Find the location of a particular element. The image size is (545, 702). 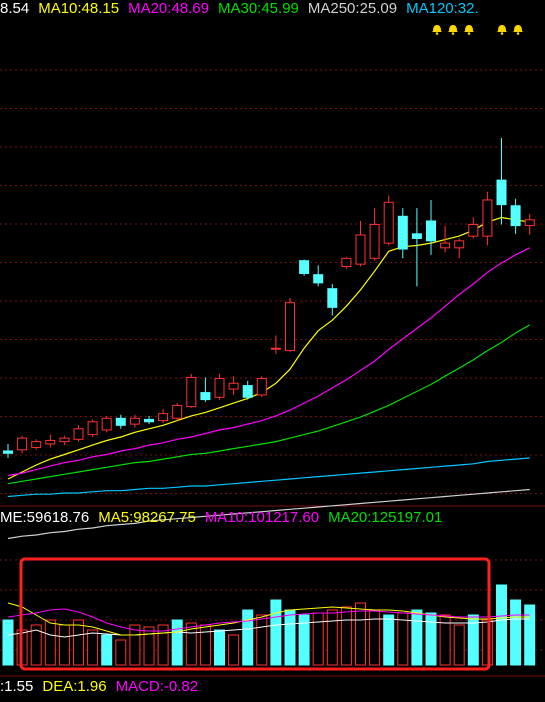

volume-legend-item: MA20:125197.01 is located at coordinates (385, 517).